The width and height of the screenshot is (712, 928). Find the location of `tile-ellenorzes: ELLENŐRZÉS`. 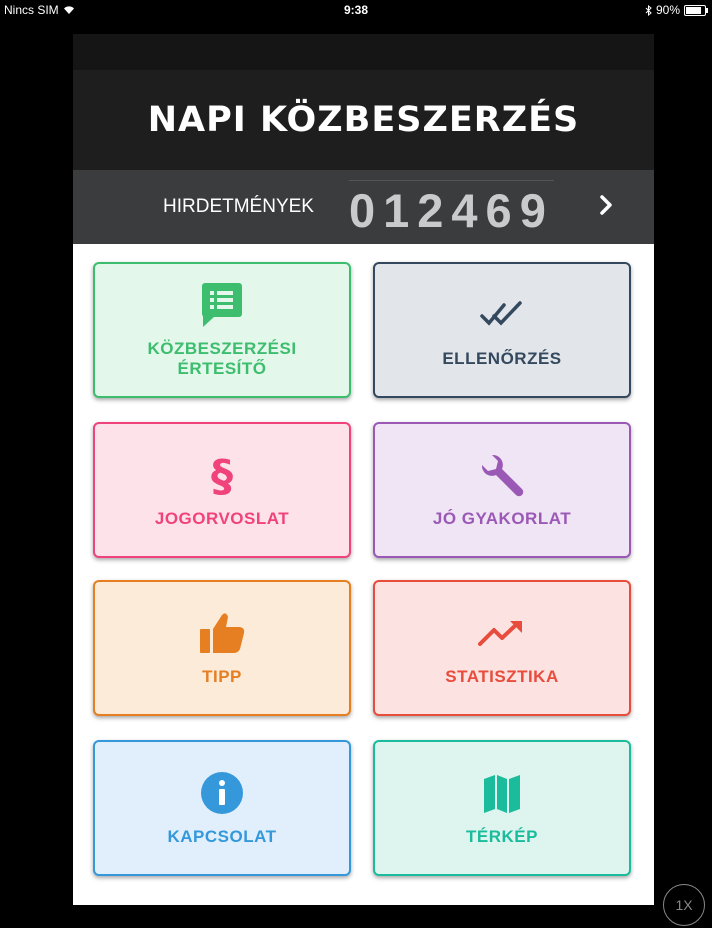

tile-ellenorzes: ELLENŐRZÉS is located at coordinates (502, 330).